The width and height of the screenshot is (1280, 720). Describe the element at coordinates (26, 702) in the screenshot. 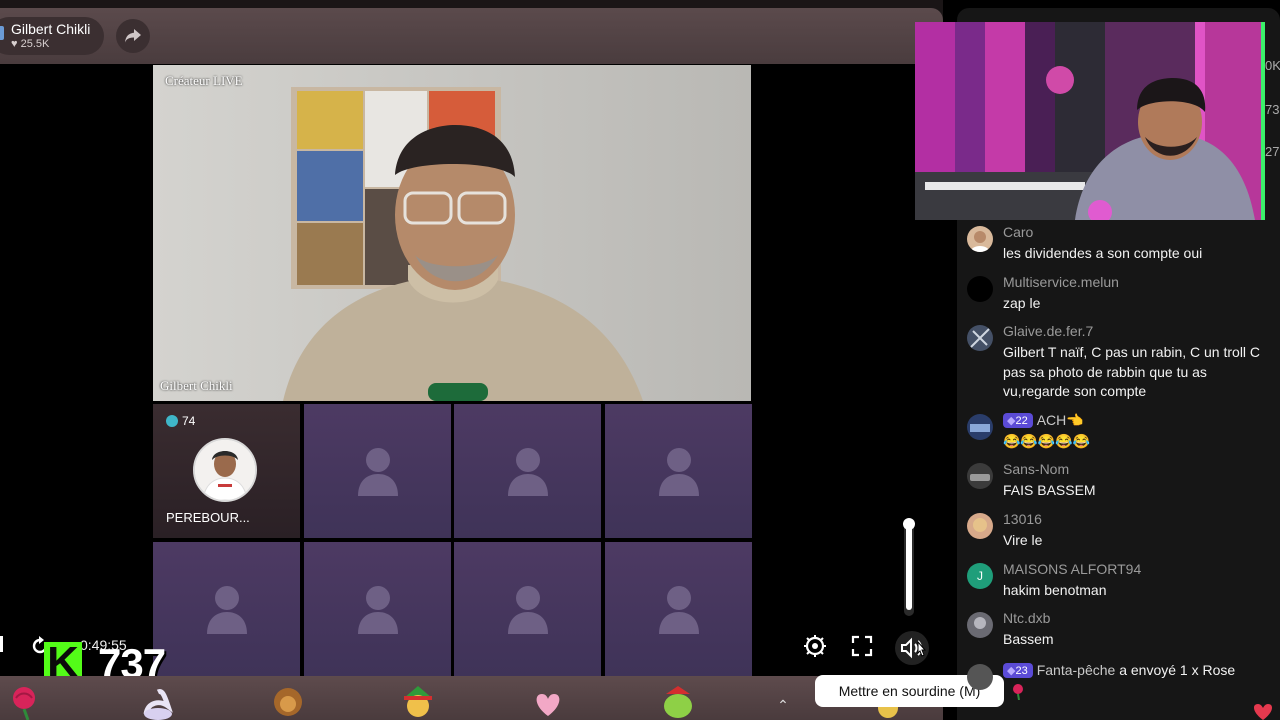

I see `rose-gift-icon` at that location.